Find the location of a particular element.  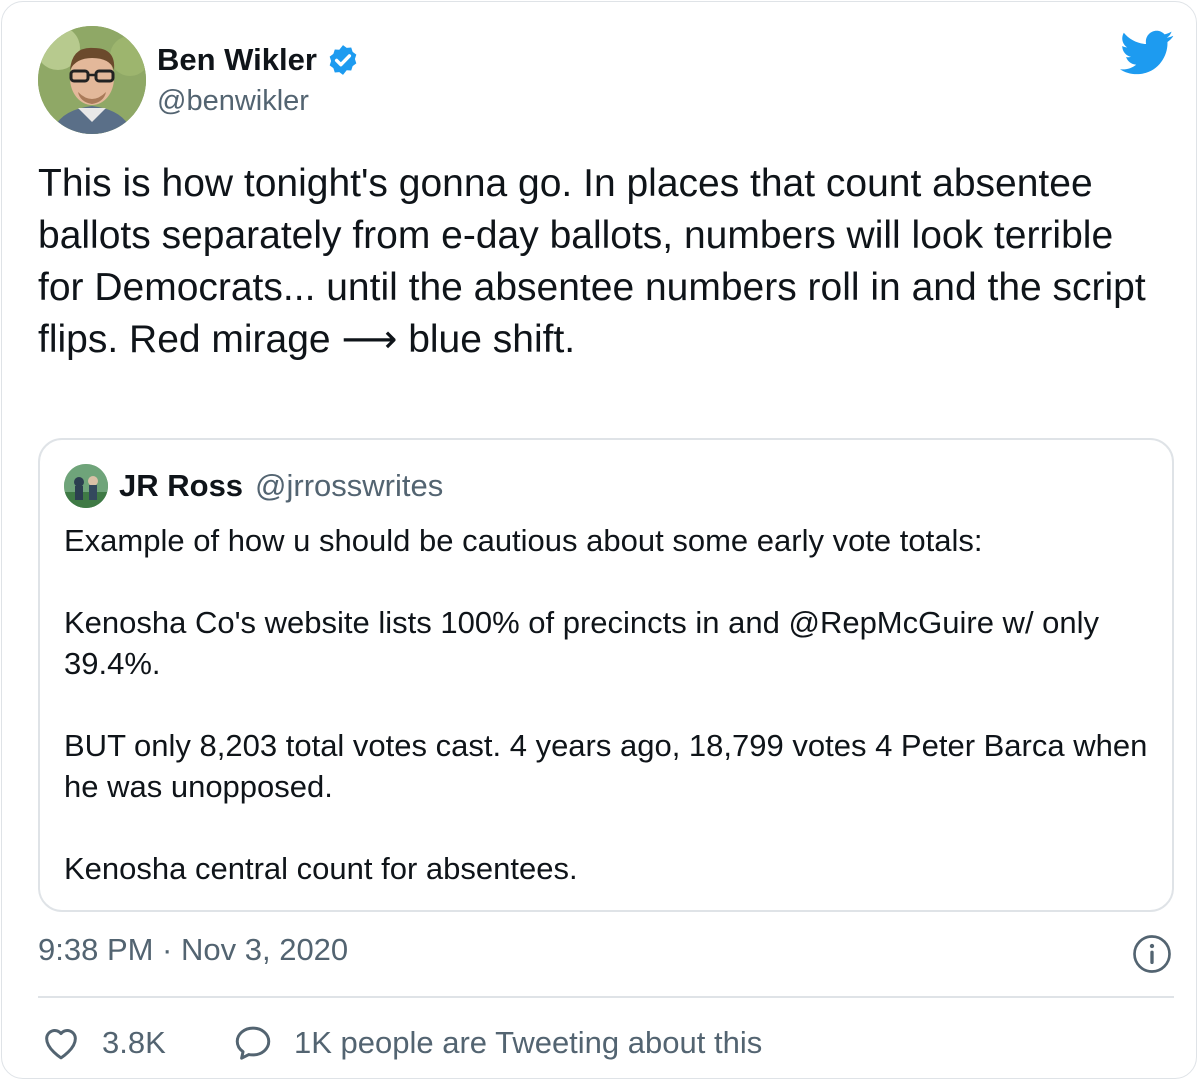

quoted-author-avatar is located at coordinates (86, 486).